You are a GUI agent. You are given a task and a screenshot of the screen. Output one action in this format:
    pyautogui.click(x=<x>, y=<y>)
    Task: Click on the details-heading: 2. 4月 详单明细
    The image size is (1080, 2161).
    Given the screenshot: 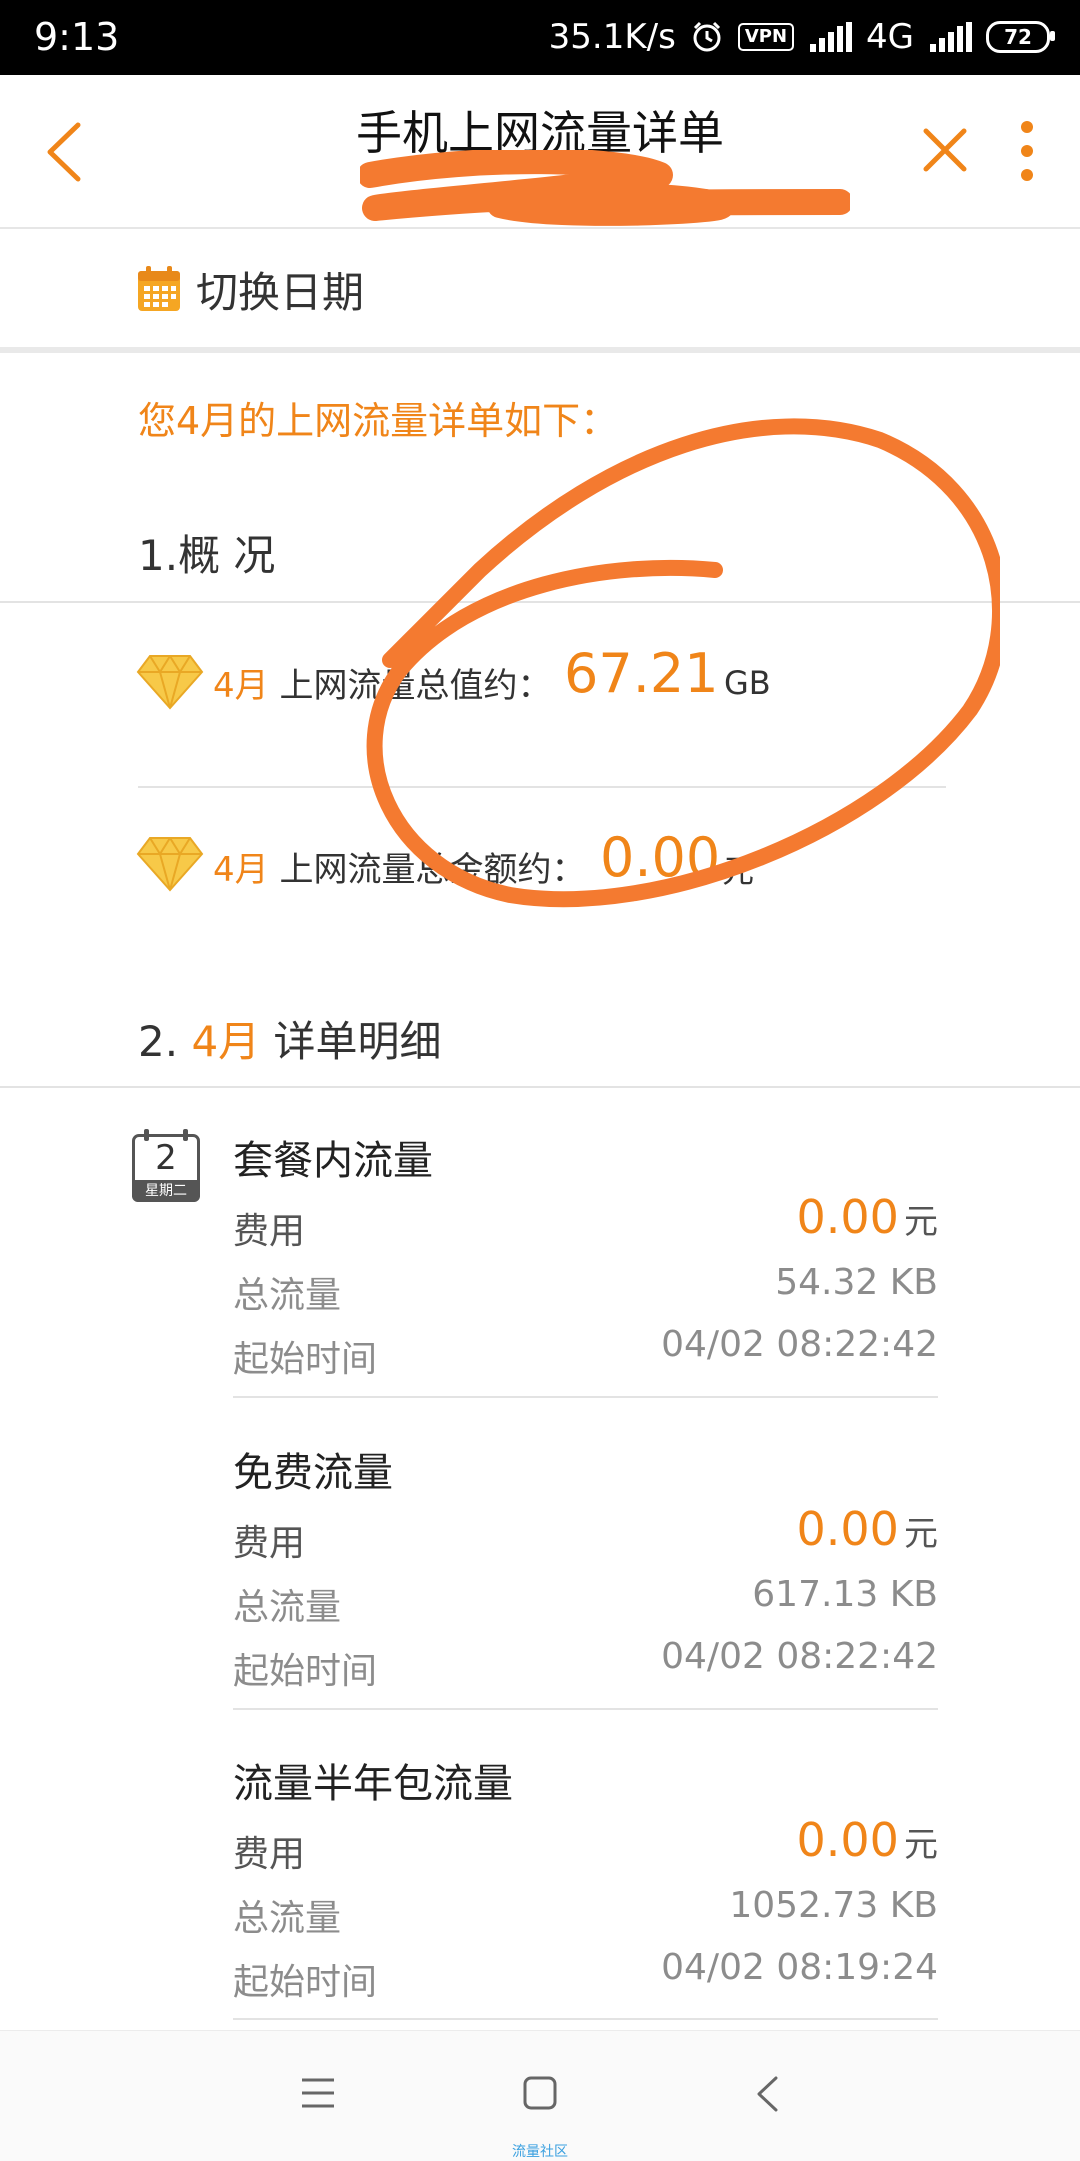 What is the action you would take?
    pyautogui.click(x=290, y=1038)
    